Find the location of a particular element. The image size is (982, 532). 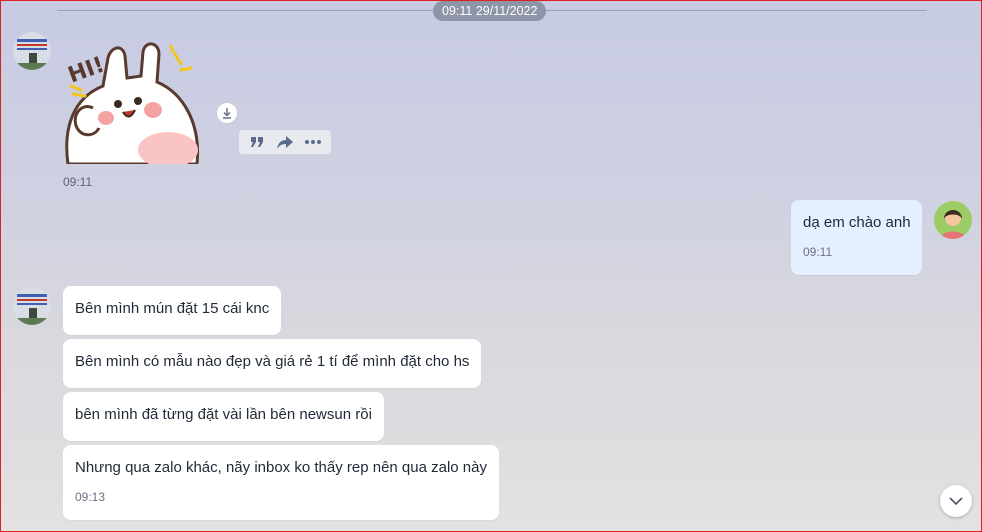

message-text: dạ em chào anh is located at coordinates (857, 222).